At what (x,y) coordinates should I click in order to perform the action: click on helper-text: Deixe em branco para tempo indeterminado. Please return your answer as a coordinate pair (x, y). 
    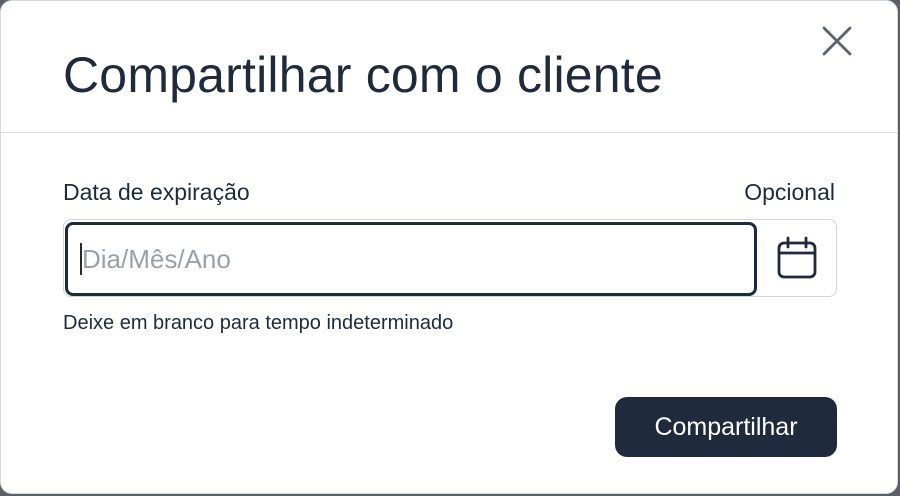
    Looking at the image, I should click on (258, 323).